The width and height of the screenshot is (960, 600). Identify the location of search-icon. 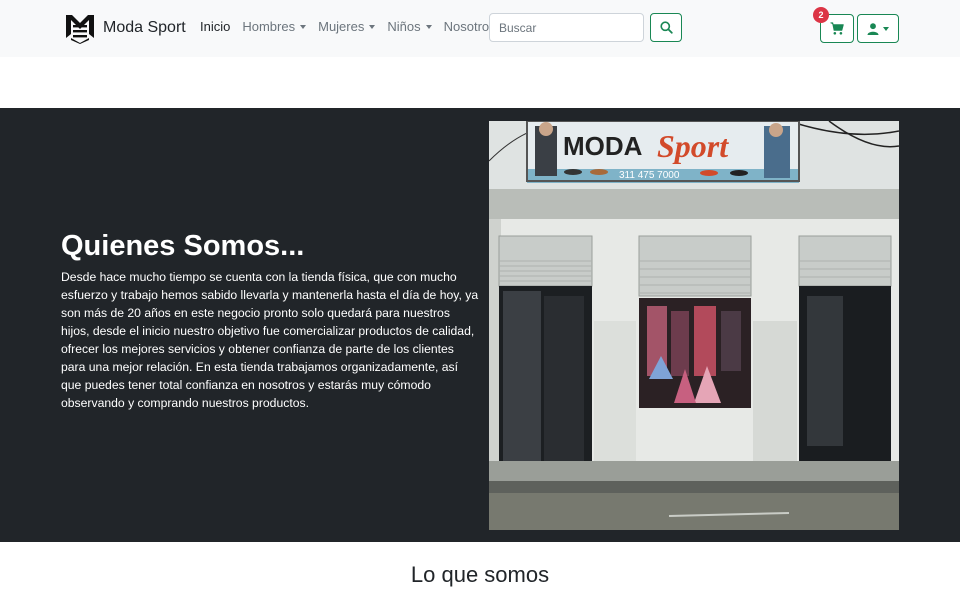
(666, 27).